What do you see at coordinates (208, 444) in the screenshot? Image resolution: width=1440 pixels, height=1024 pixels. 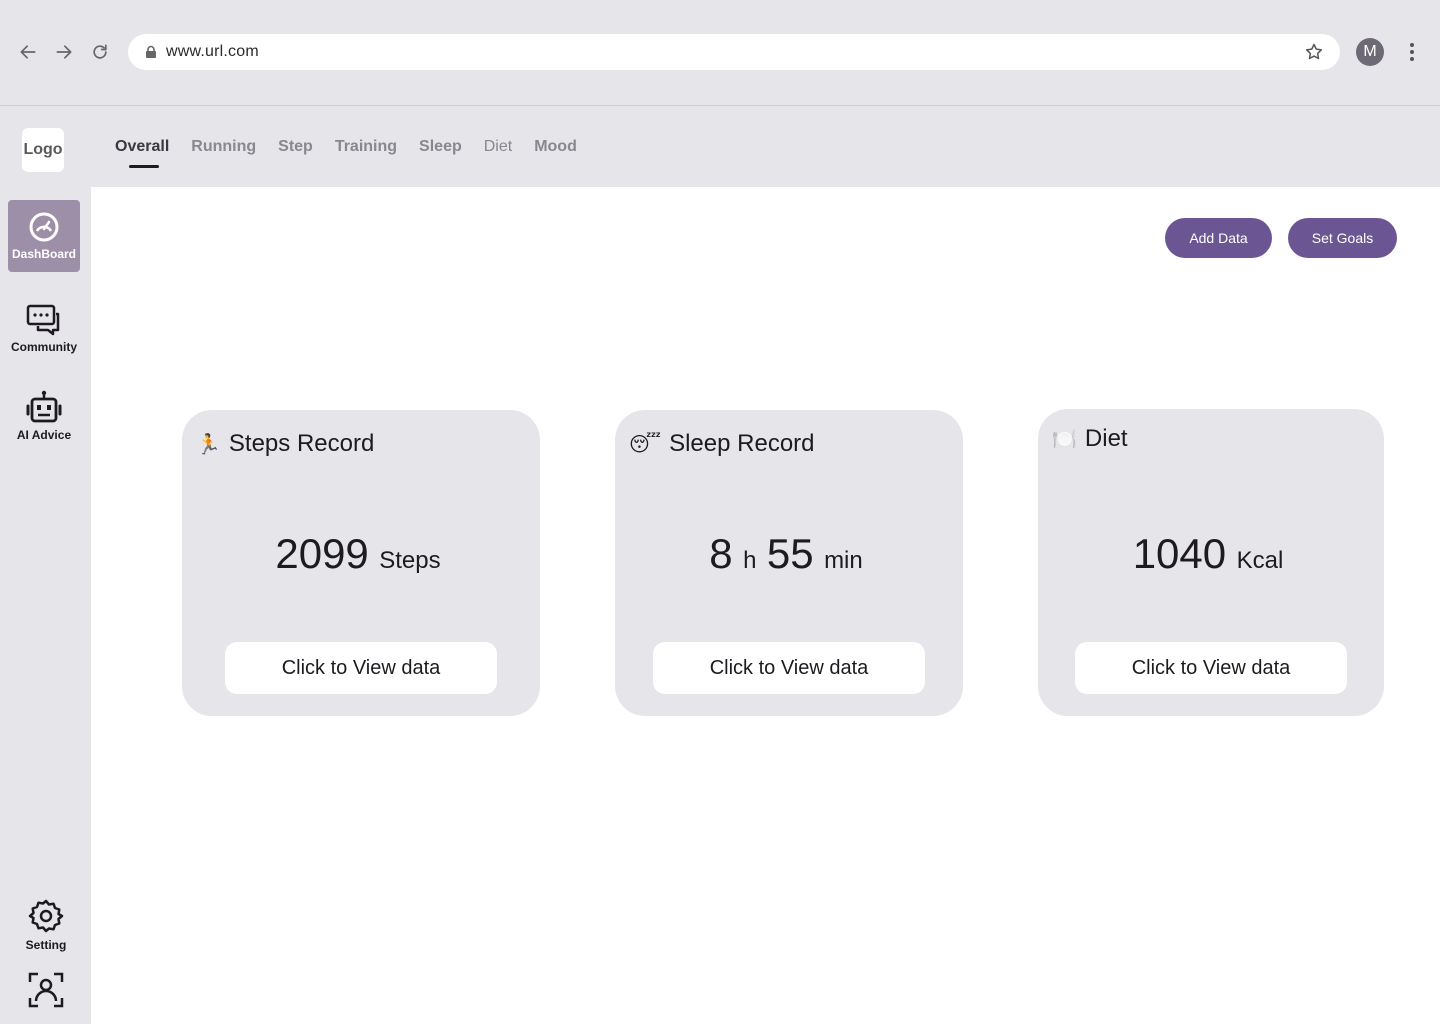 I see `running-icon: 🏃` at bounding box center [208, 444].